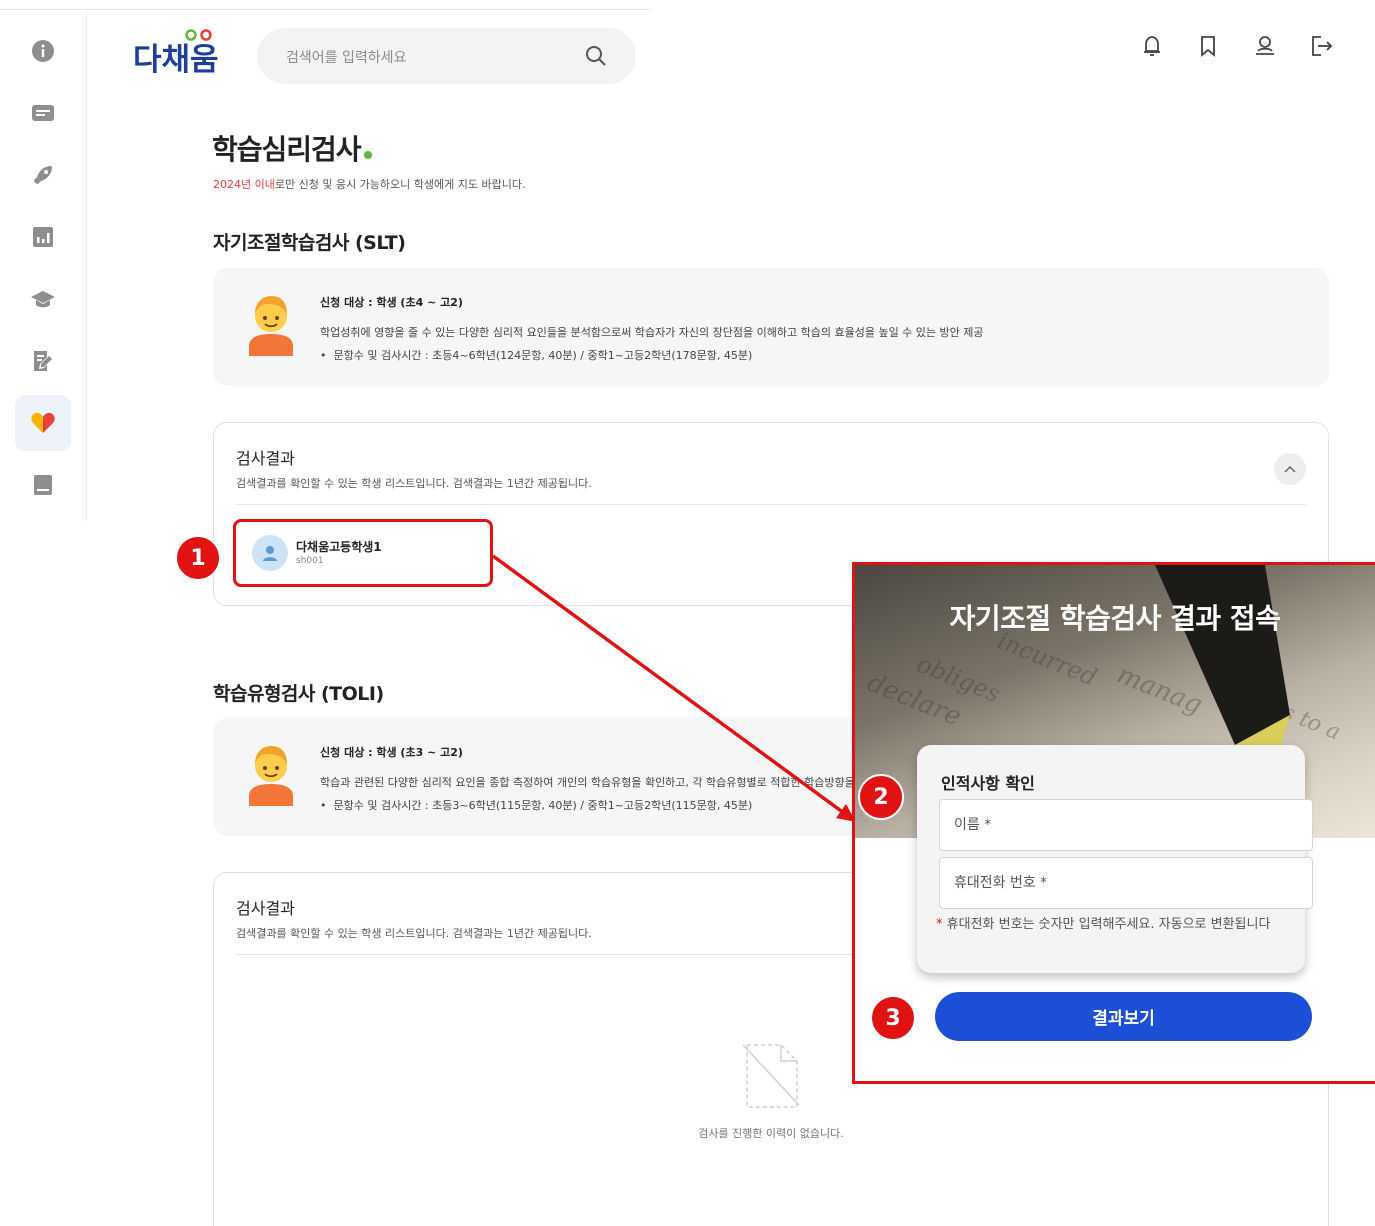 Image resolution: width=1375 pixels, height=1226 pixels. I want to click on phone-field, so click(1126, 883).